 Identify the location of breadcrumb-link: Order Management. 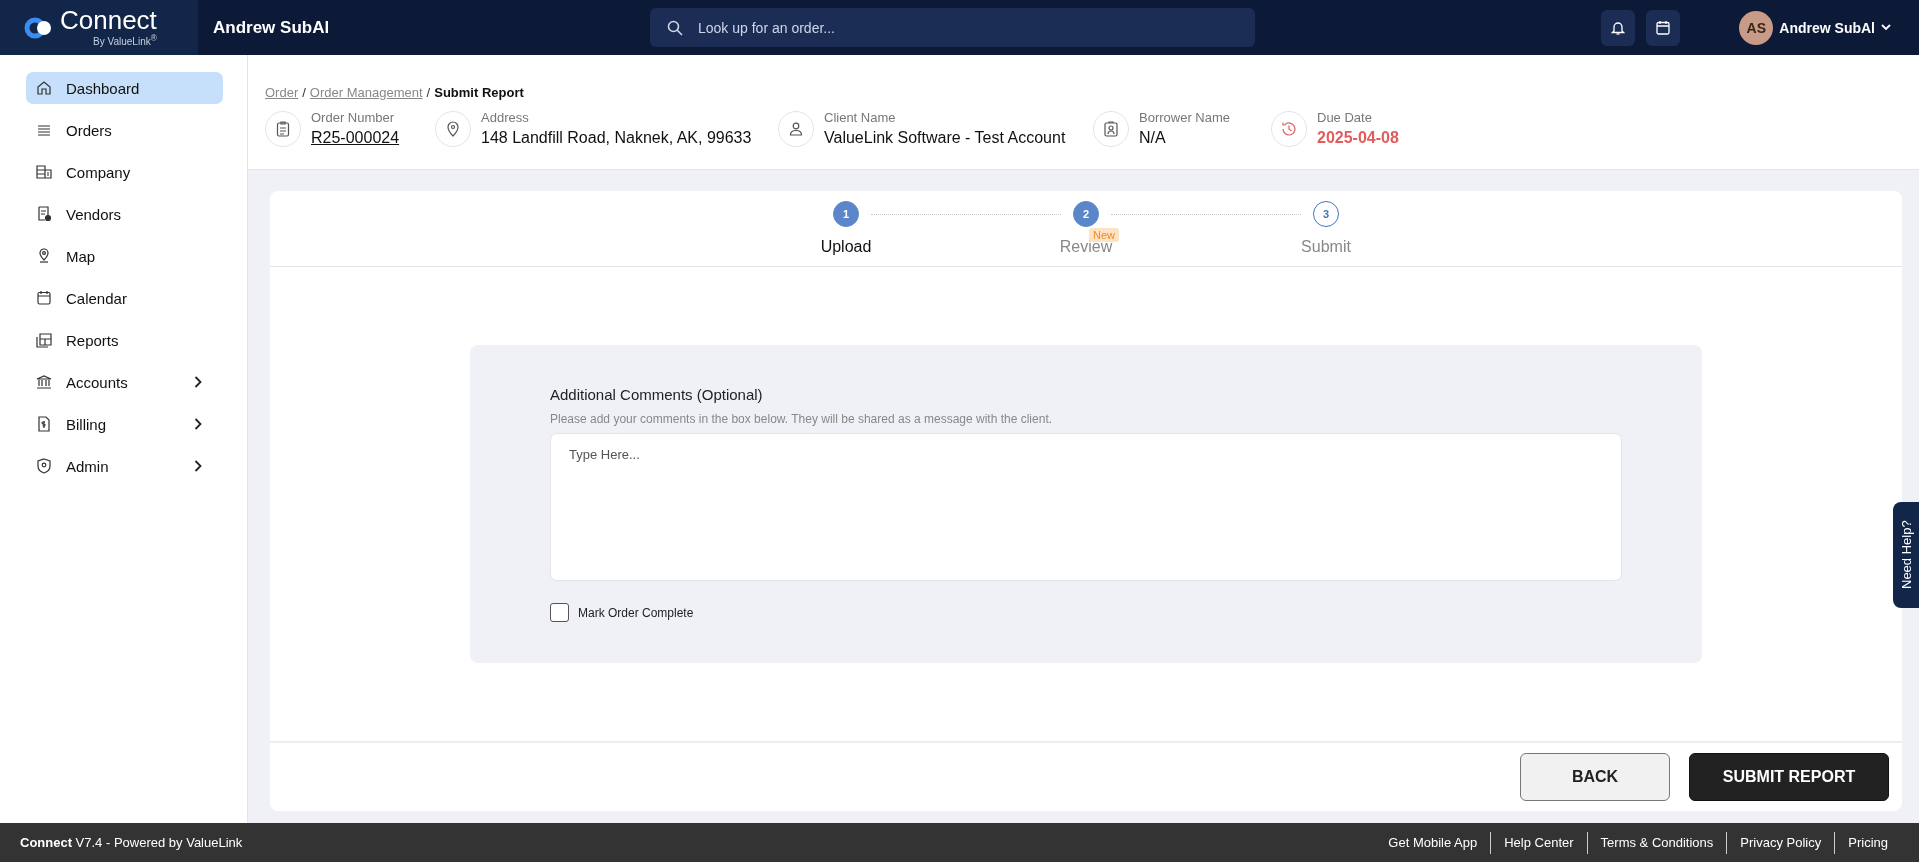
(366, 92).